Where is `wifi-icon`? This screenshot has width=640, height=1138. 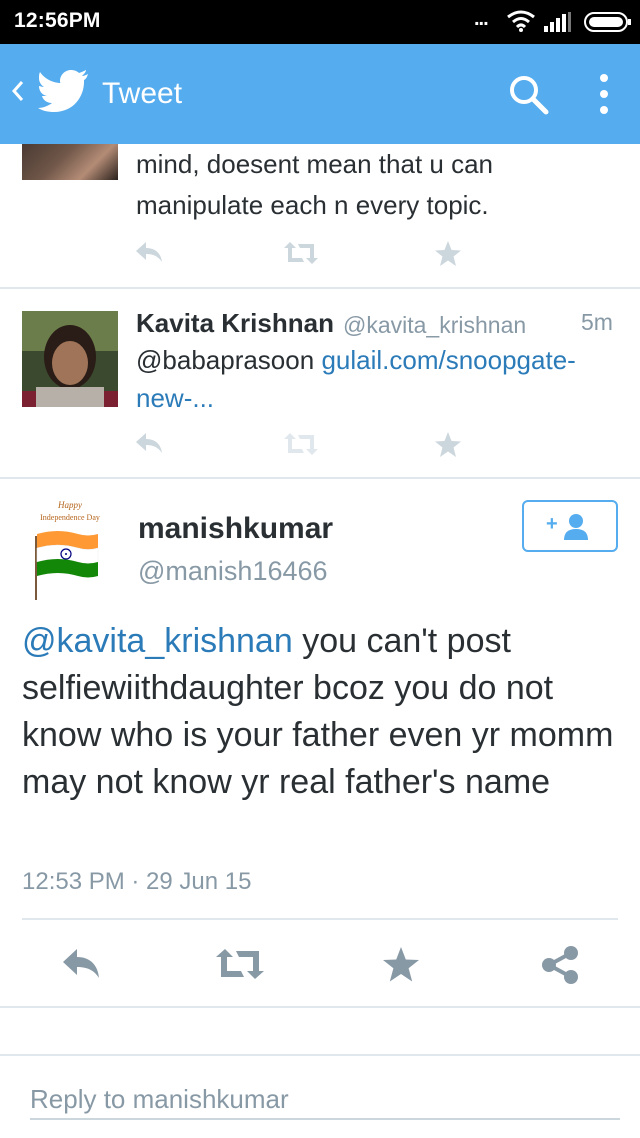
wifi-icon is located at coordinates (521, 23).